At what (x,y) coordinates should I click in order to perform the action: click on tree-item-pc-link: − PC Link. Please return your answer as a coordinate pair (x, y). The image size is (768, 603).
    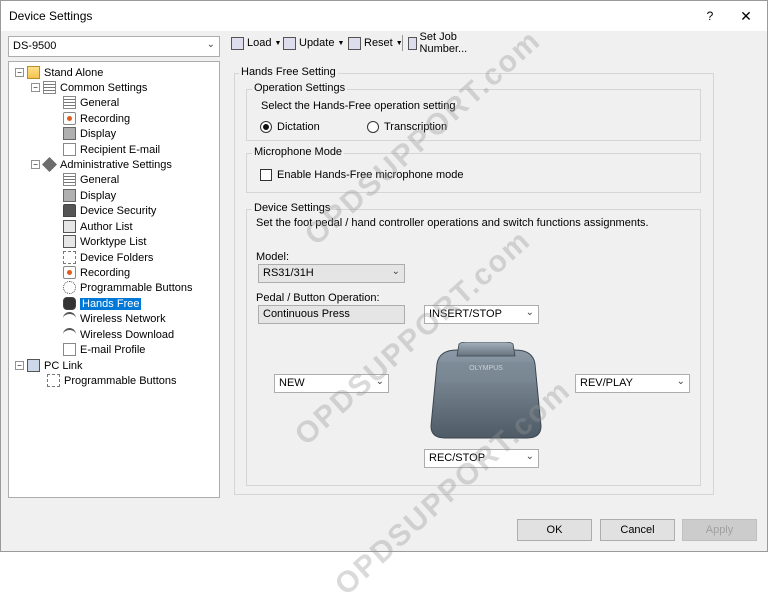
    Looking at the image, I should click on (49, 365).